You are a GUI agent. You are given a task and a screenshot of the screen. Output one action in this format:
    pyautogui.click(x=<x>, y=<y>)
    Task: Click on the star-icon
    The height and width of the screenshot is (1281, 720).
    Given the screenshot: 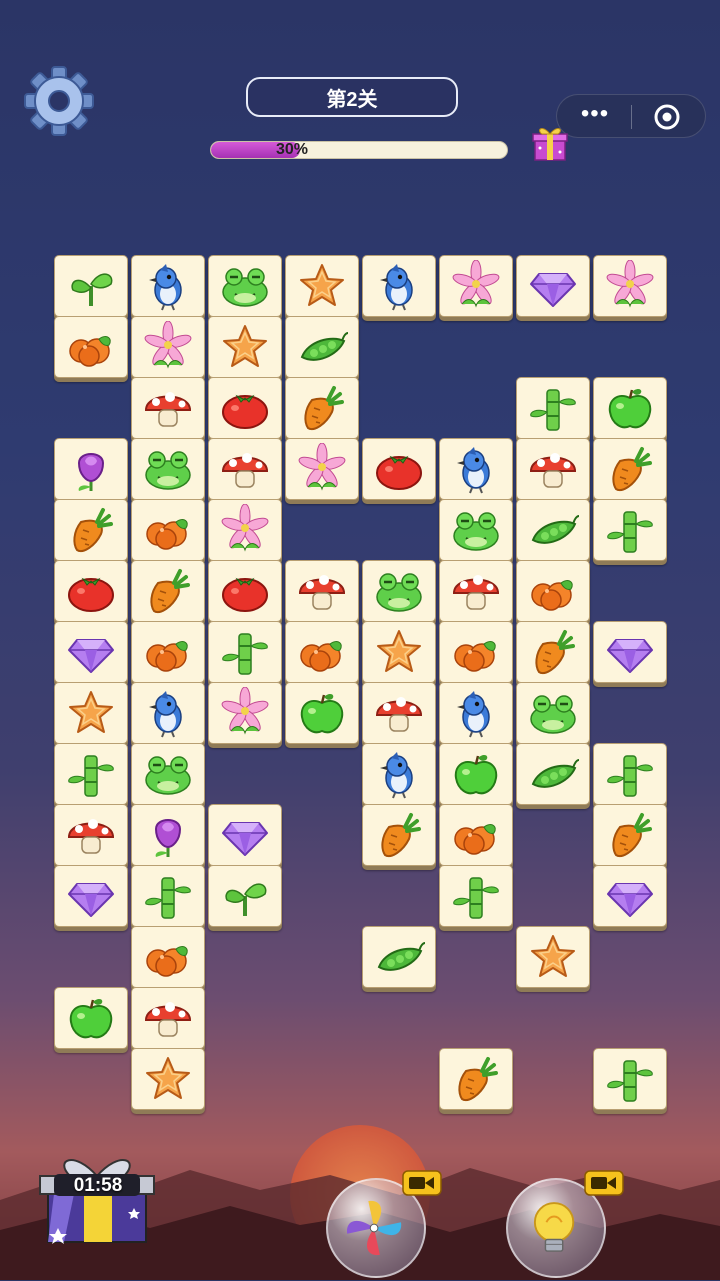 What is the action you would take?
    pyautogui.click(x=553, y=956)
    